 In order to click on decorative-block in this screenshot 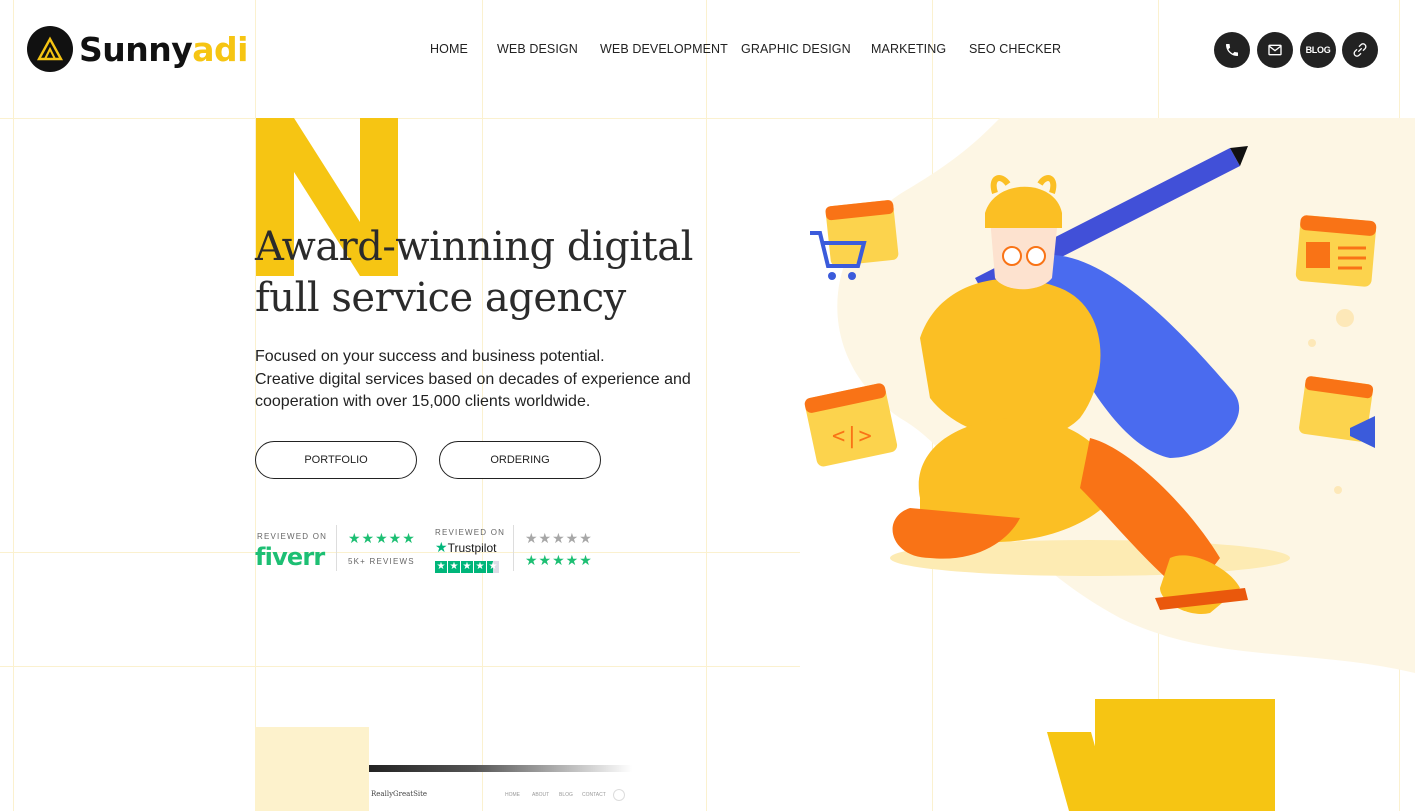, I will do `click(312, 769)`.